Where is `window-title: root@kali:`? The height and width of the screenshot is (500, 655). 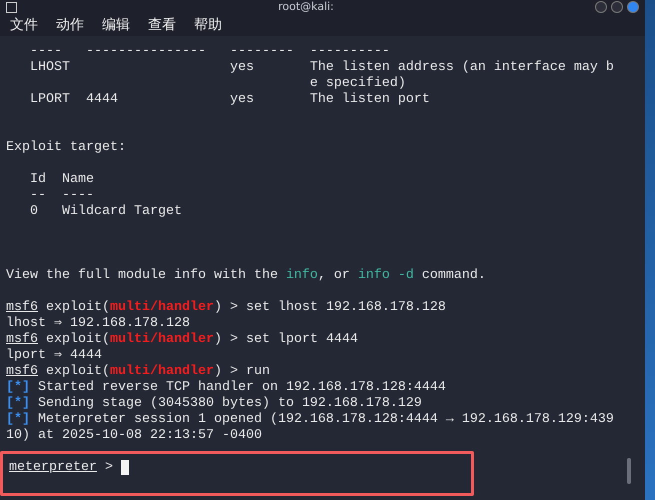
window-title: root@kali: is located at coordinates (306, 7).